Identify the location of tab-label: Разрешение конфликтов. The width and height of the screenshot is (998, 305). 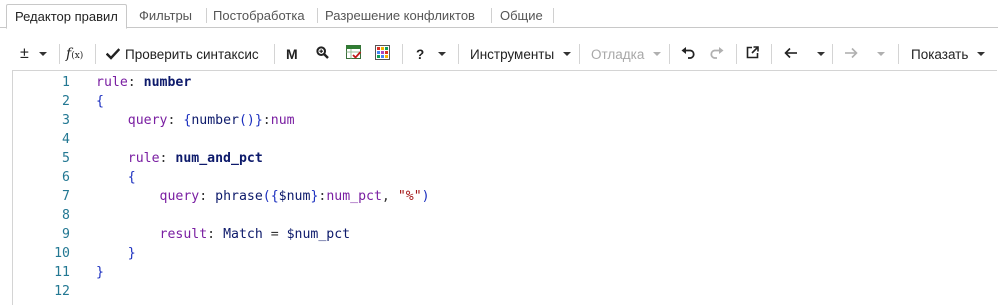
(400, 15).